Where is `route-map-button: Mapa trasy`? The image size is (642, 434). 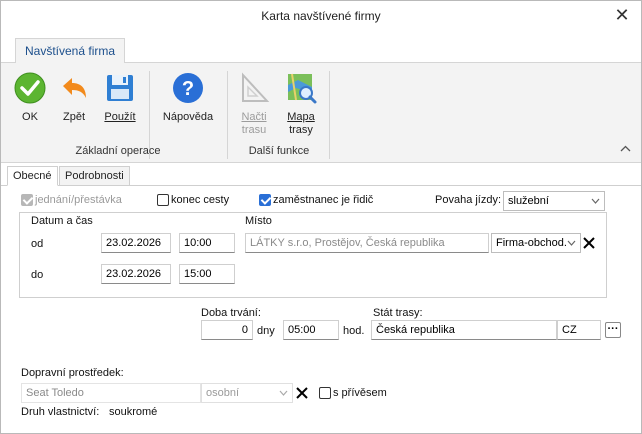
route-map-button: Mapa trasy is located at coordinates (301, 104).